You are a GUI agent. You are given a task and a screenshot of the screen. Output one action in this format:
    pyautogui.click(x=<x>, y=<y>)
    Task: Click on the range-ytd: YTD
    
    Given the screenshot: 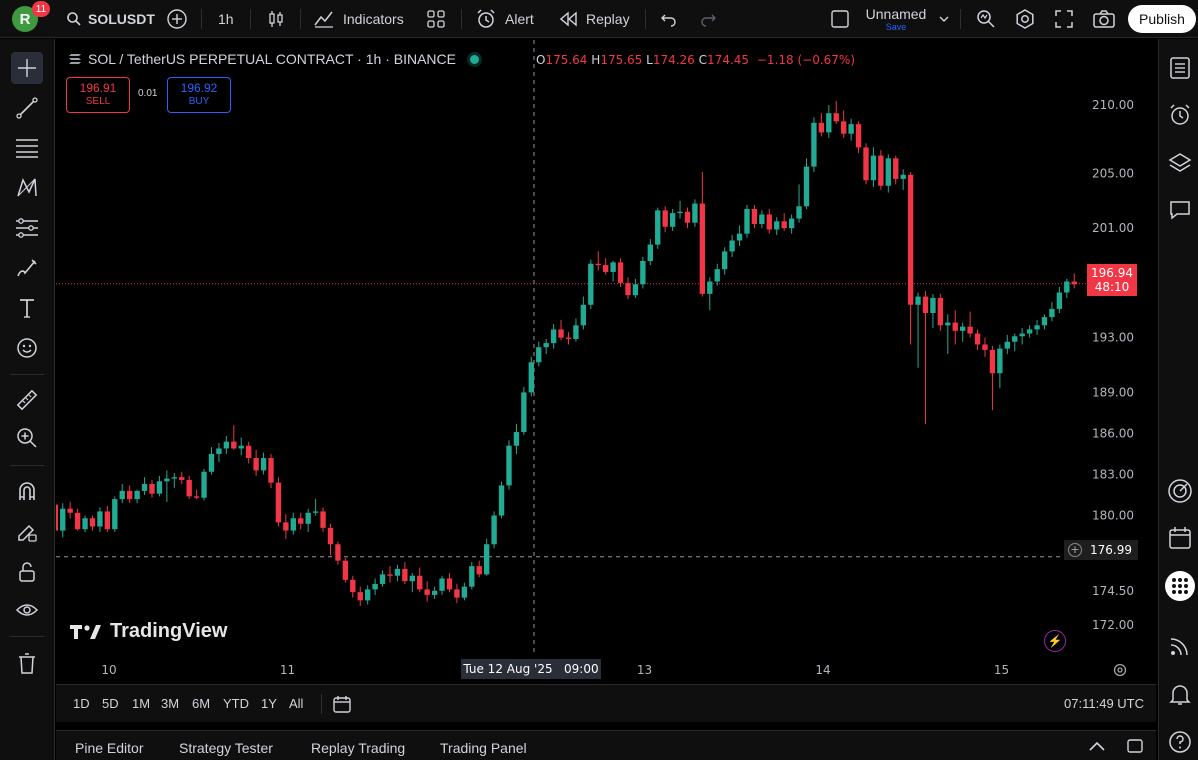 What is the action you would take?
    pyautogui.click(x=236, y=703)
    